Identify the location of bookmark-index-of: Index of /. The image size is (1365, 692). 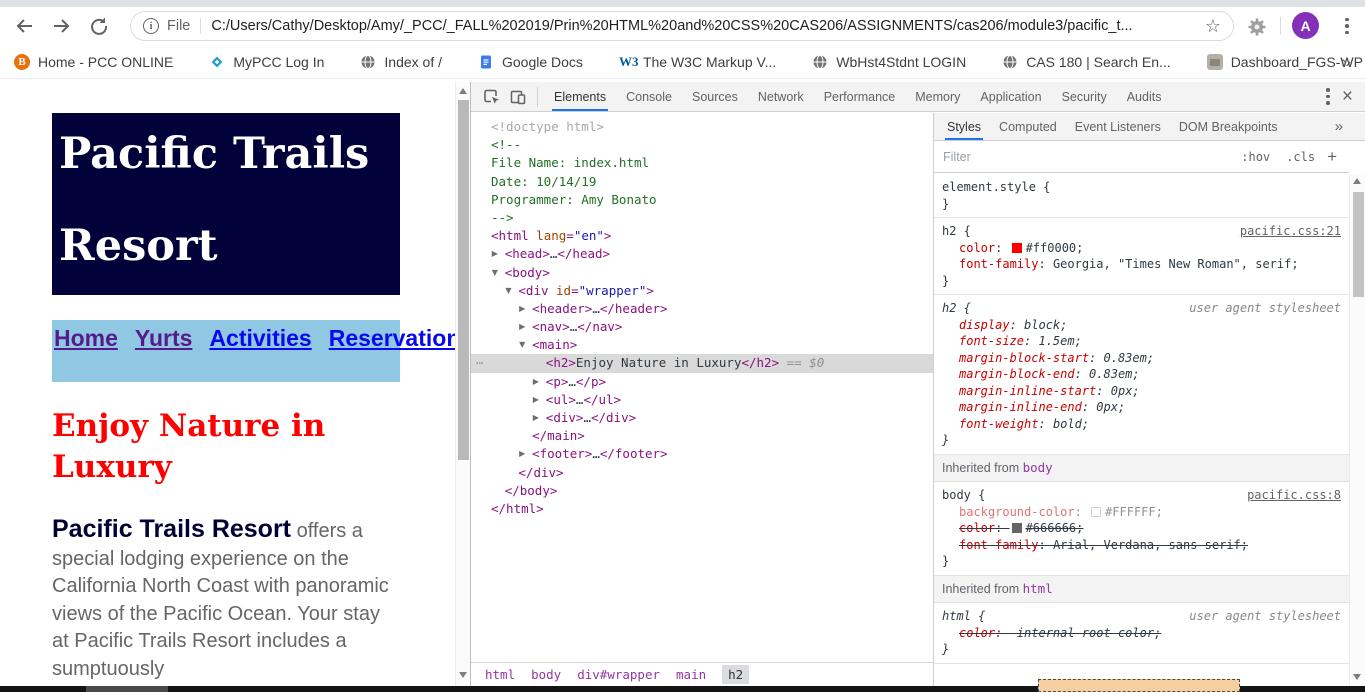
(401, 62).